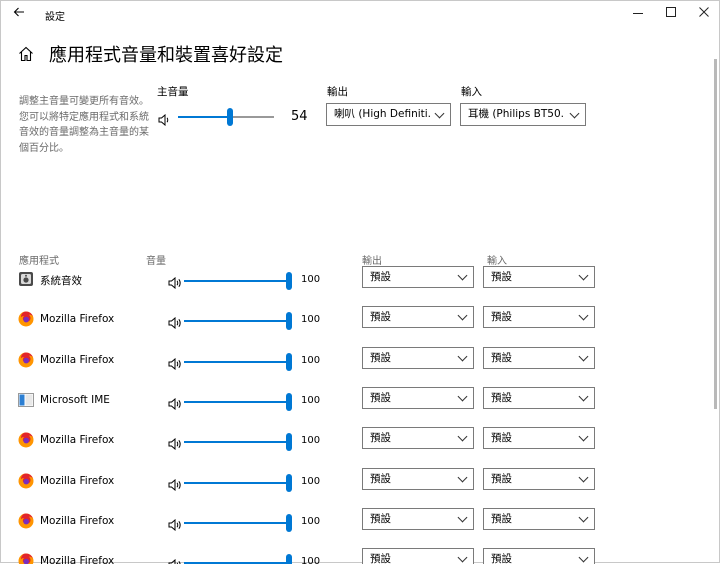 This screenshot has height=564, width=720. What do you see at coordinates (26, 400) in the screenshot?
I see `microsoft-ime-icon` at bounding box center [26, 400].